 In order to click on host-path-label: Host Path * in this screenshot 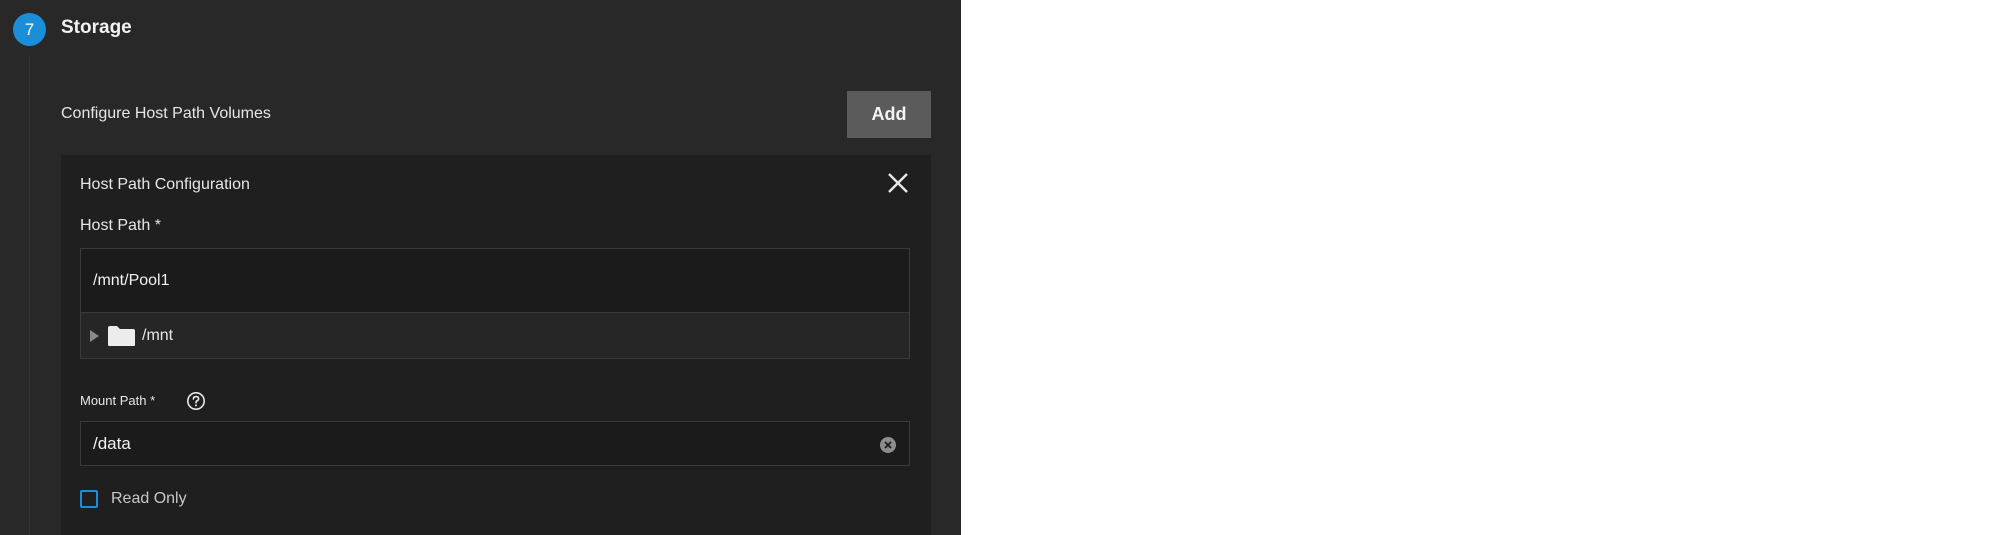, I will do `click(120, 225)`.